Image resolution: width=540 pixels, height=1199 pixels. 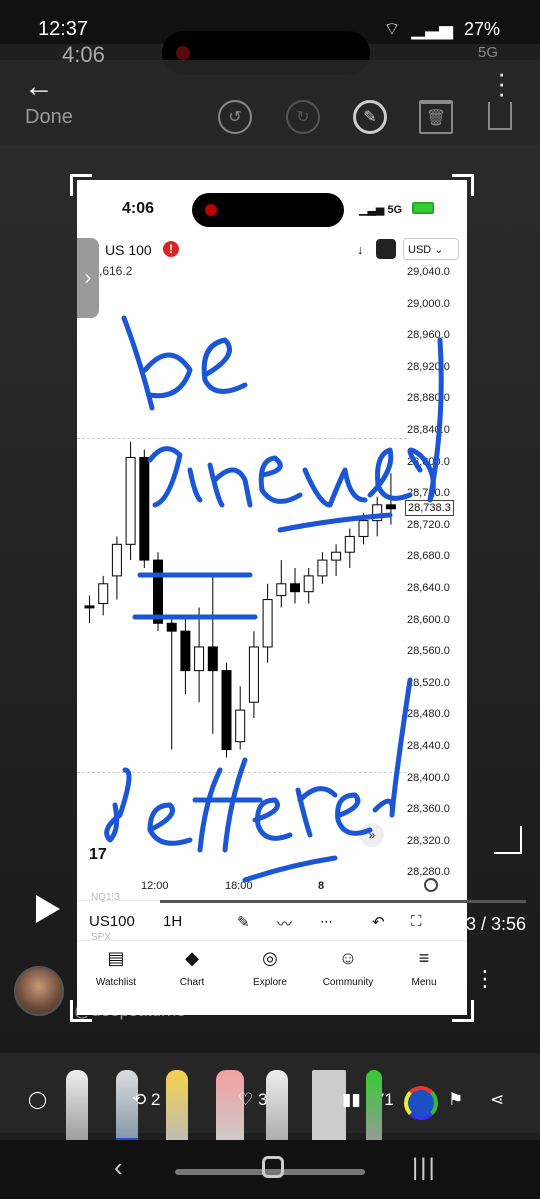 I want to click on marker-tool-icon, so click(x=374, y=1107).